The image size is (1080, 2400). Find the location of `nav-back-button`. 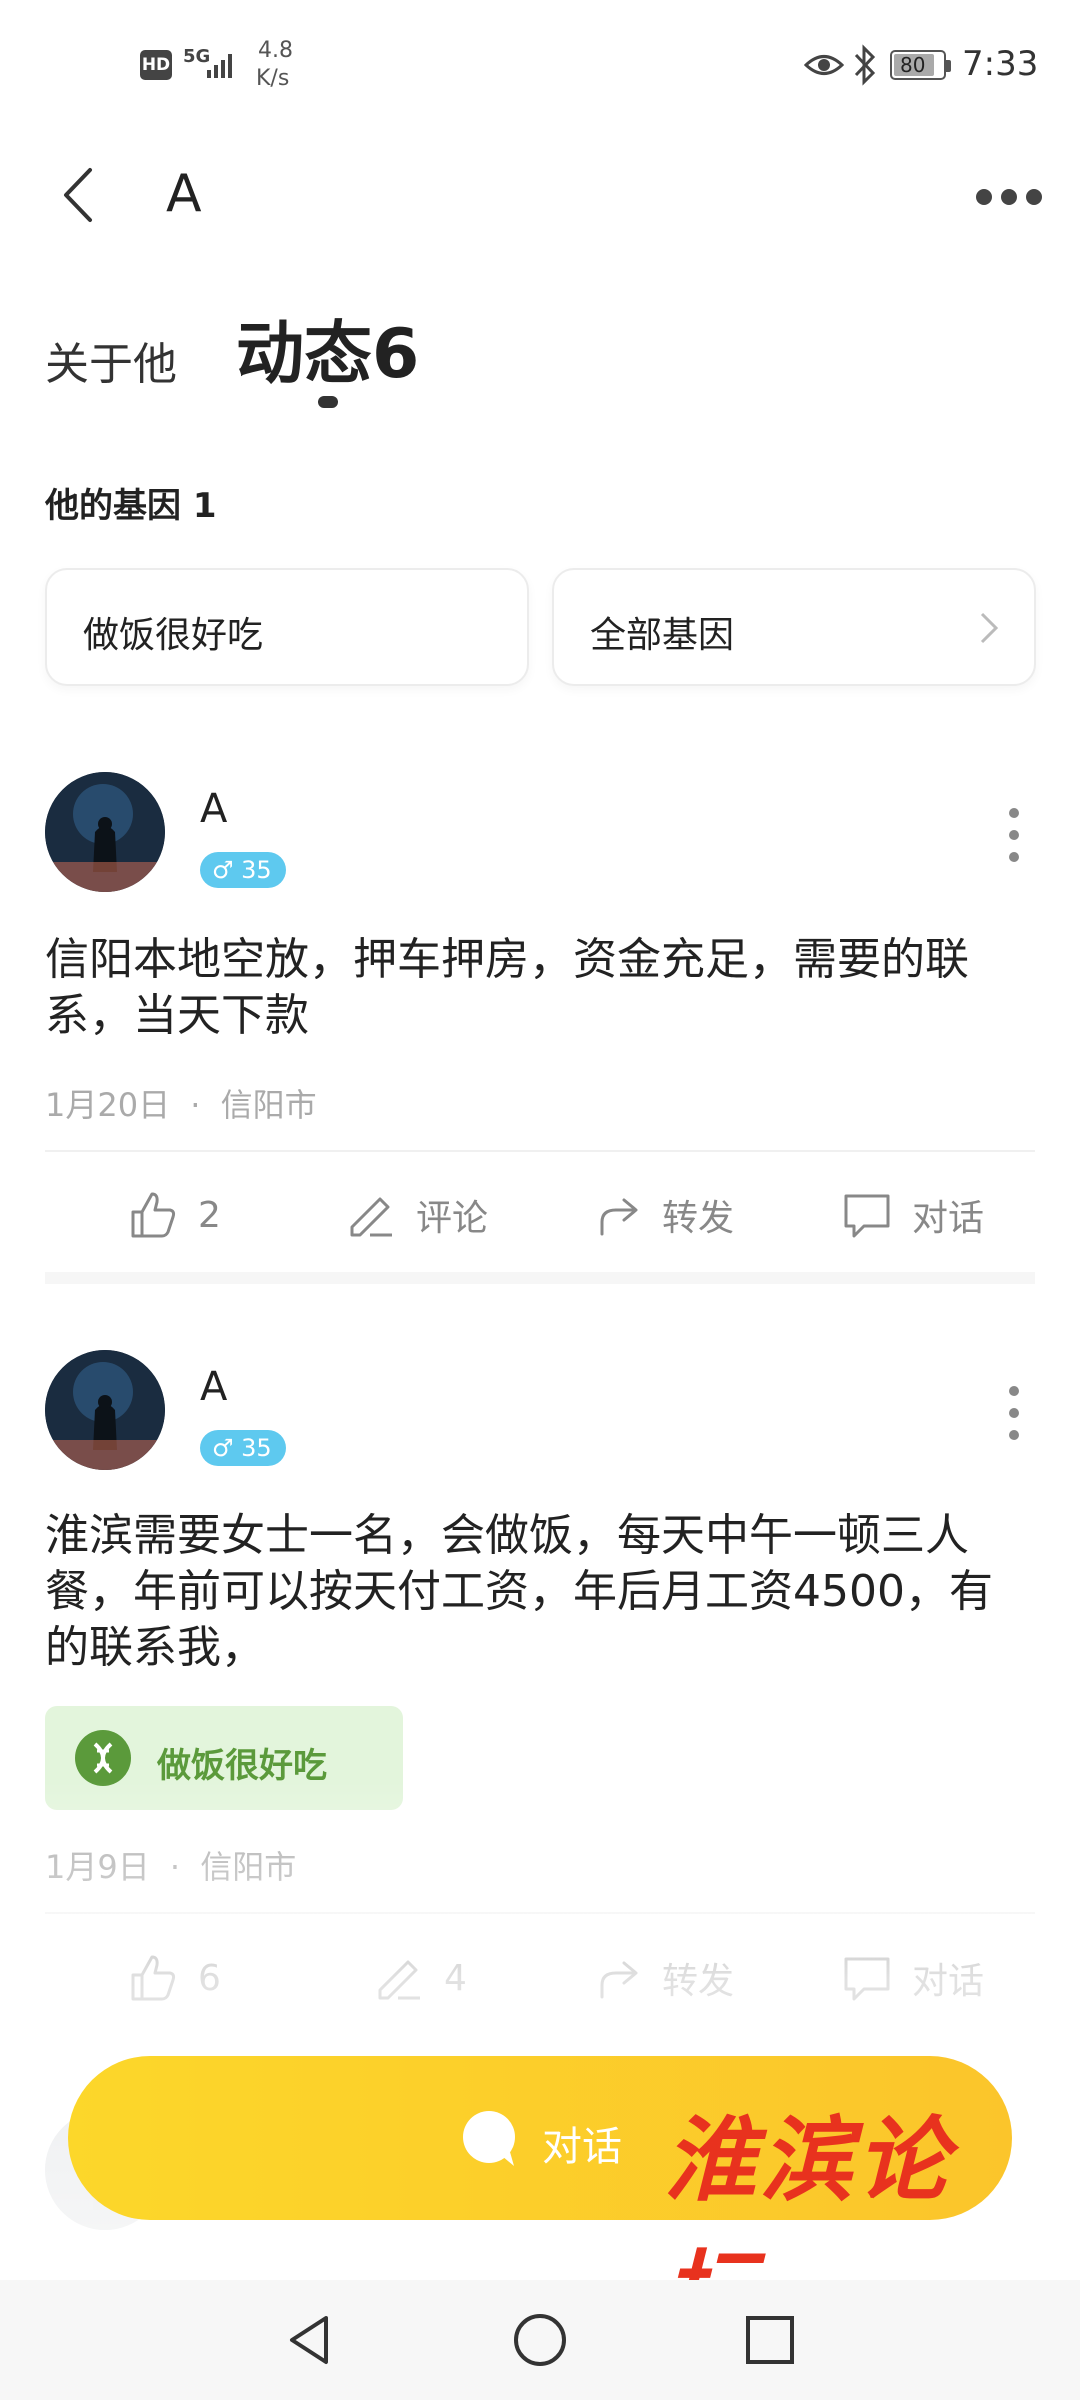

nav-back-button is located at coordinates (310, 2340).